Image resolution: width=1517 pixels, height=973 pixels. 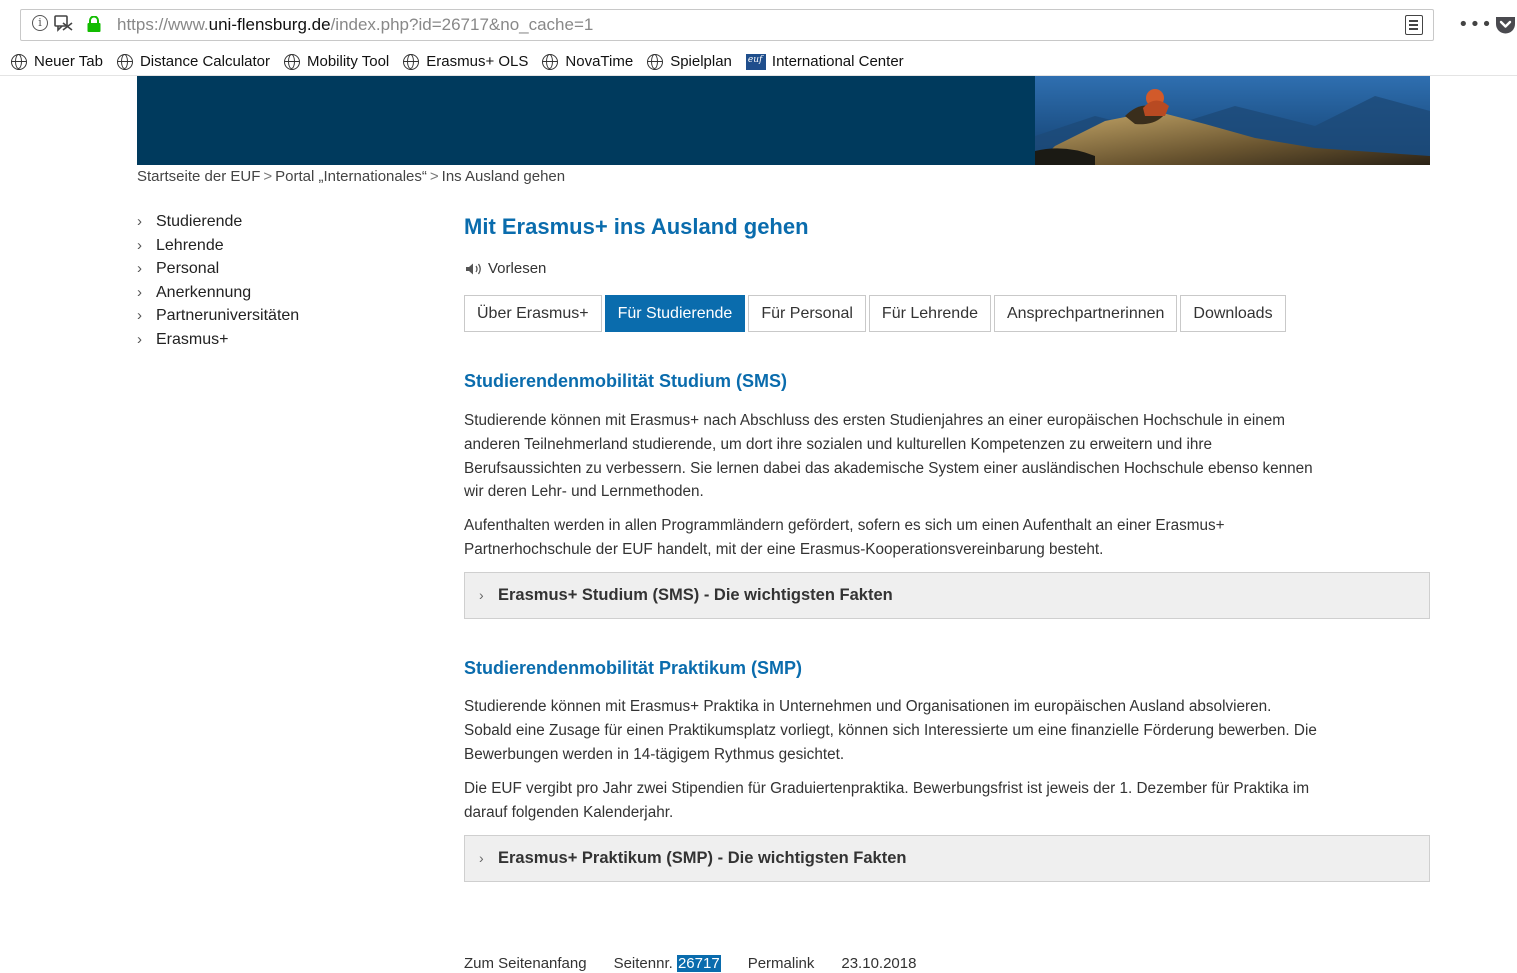 What do you see at coordinates (94, 24) in the screenshot?
I see `secure-lock-icon` at bounding box center [94, 24].